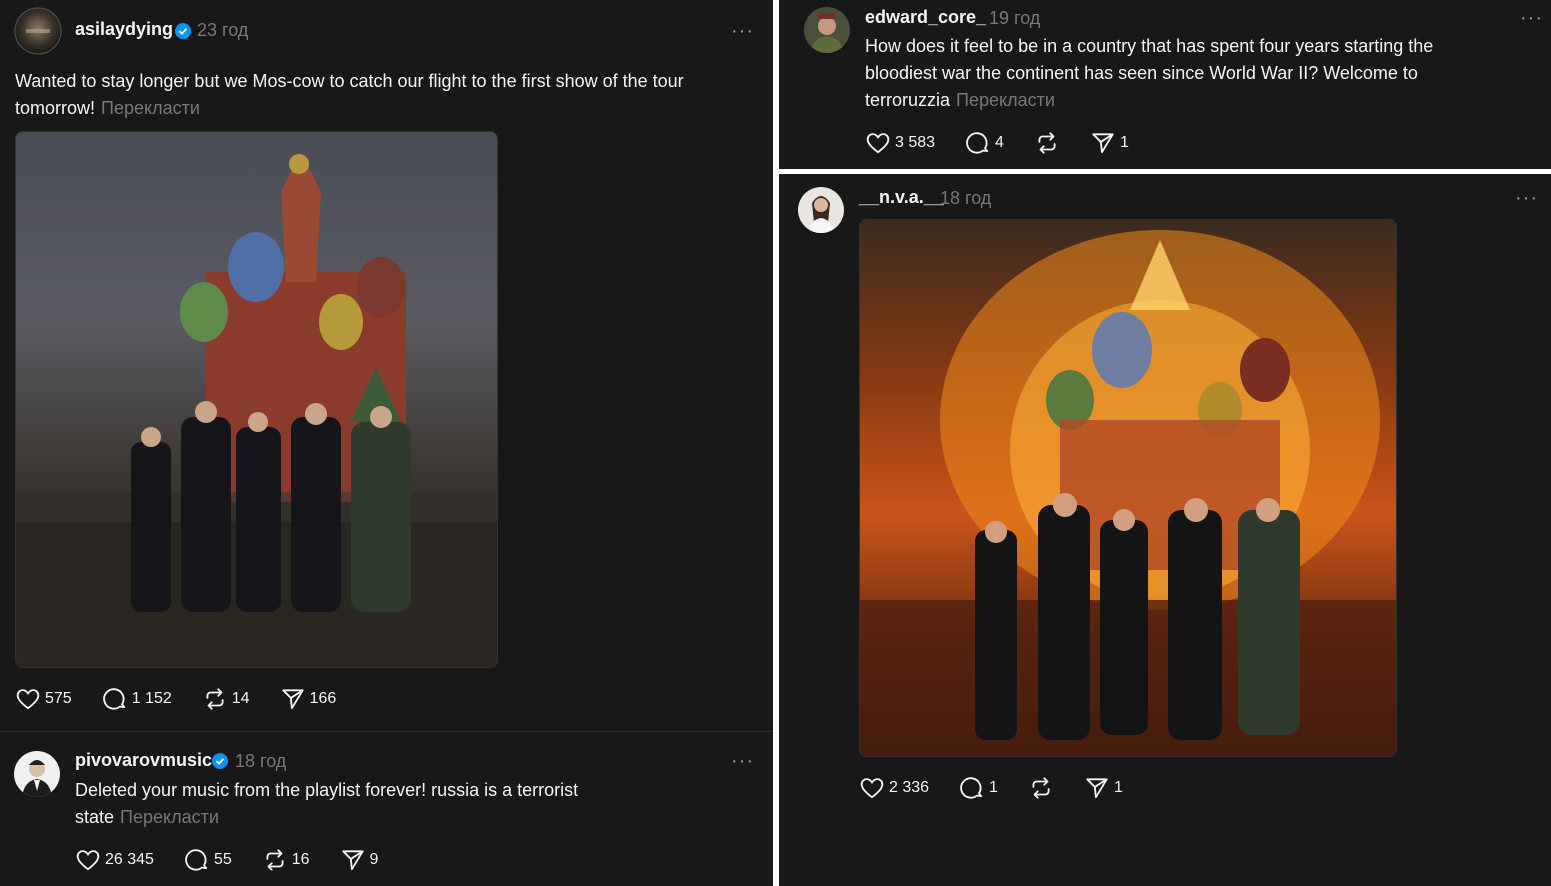 Image resolution: width=1551 pixels, height=886 pixels. What do you see at coordinates (925, 17) in the screenshot?
I see `username: edward_core_` at bounding box center [925, 17].